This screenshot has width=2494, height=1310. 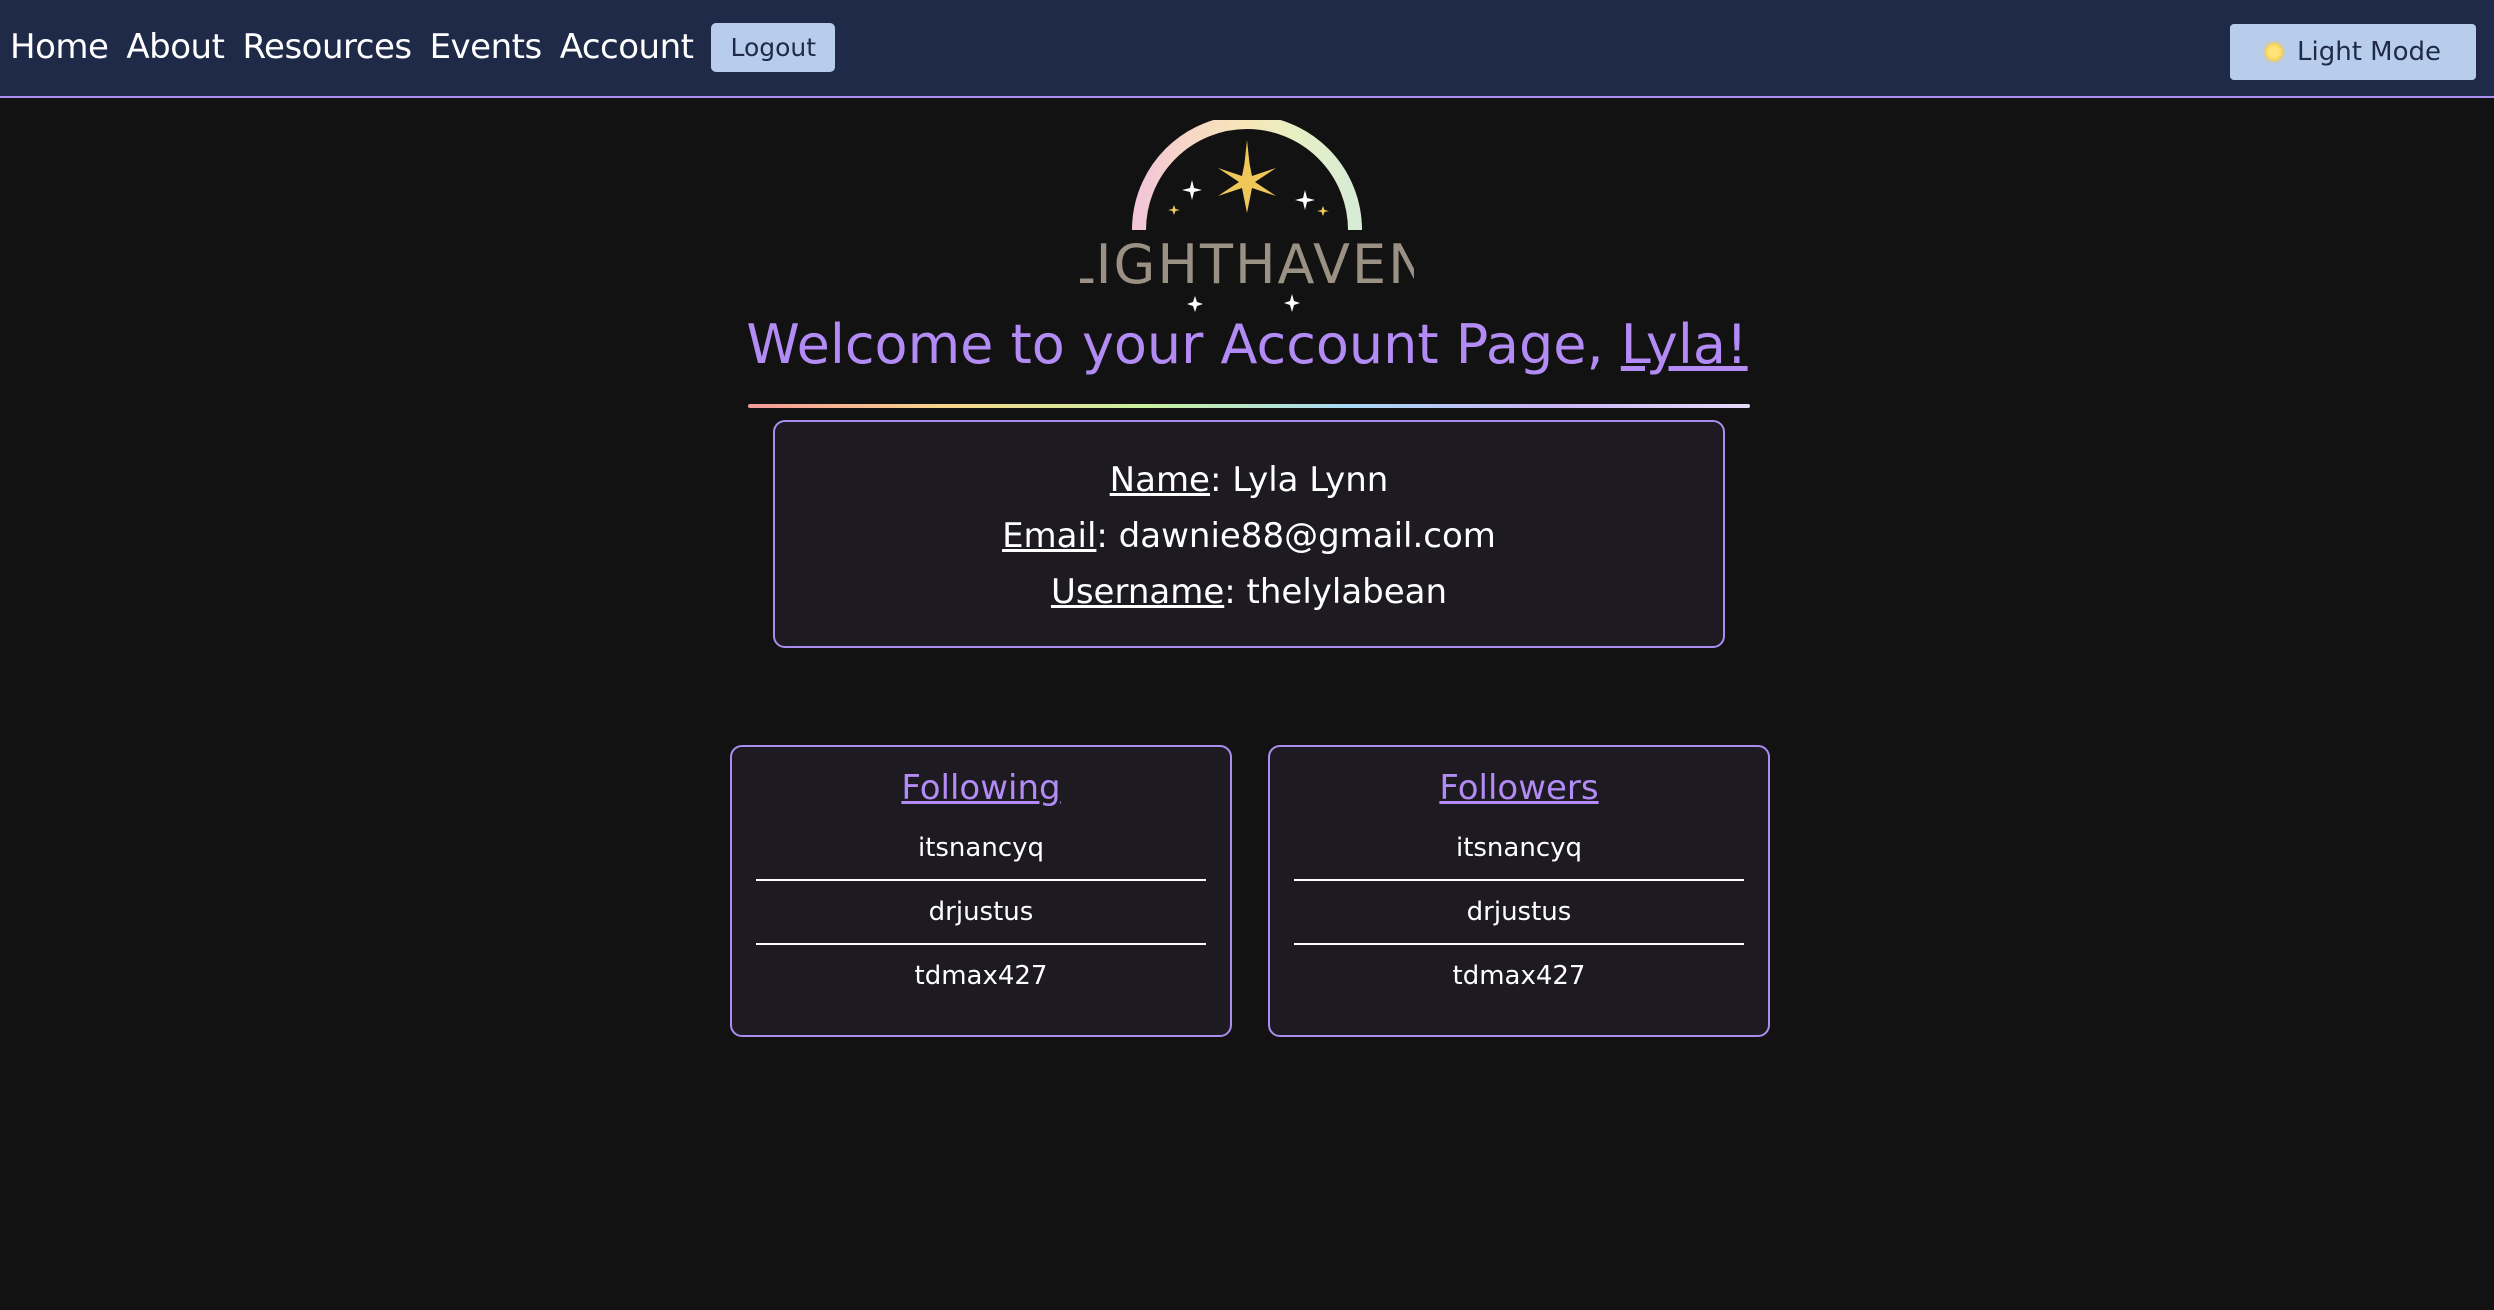 What do you see at coordinates (2369, 52) in the screenshot?
I see `light-mode-label: Light Mode` at bounding box center [2369, 52].